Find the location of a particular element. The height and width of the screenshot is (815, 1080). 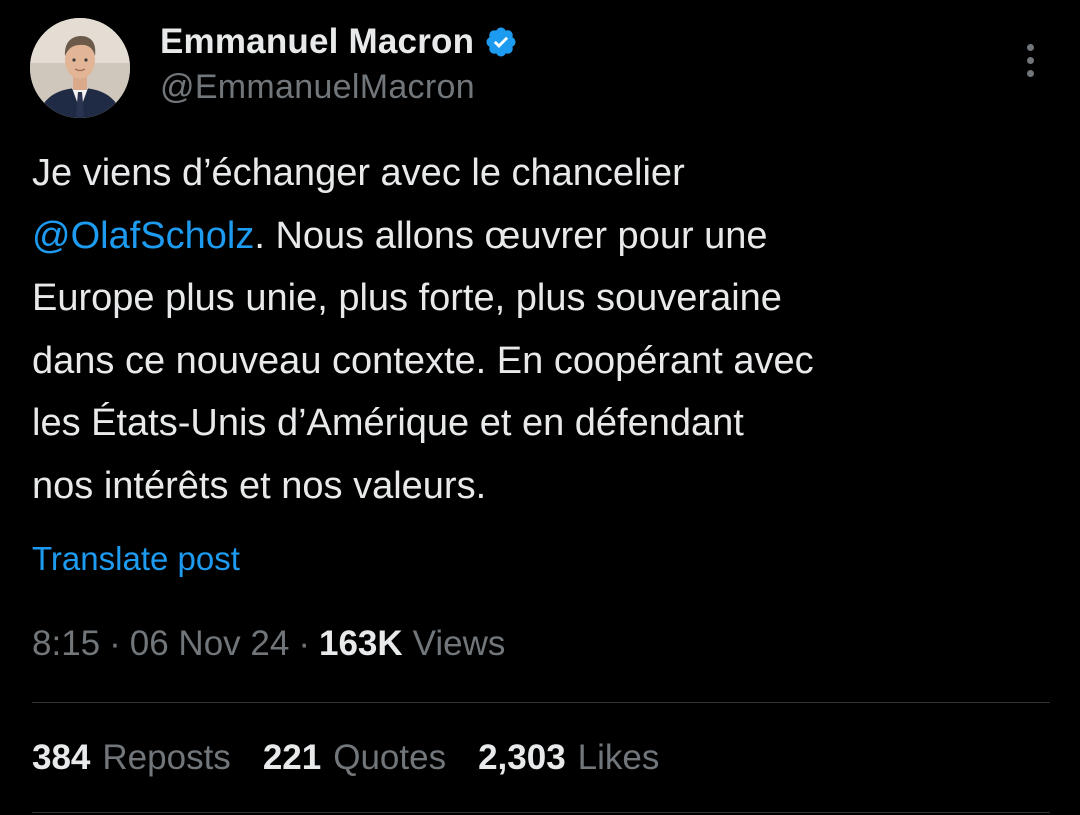

avatar is located at coordinates (80, 68).